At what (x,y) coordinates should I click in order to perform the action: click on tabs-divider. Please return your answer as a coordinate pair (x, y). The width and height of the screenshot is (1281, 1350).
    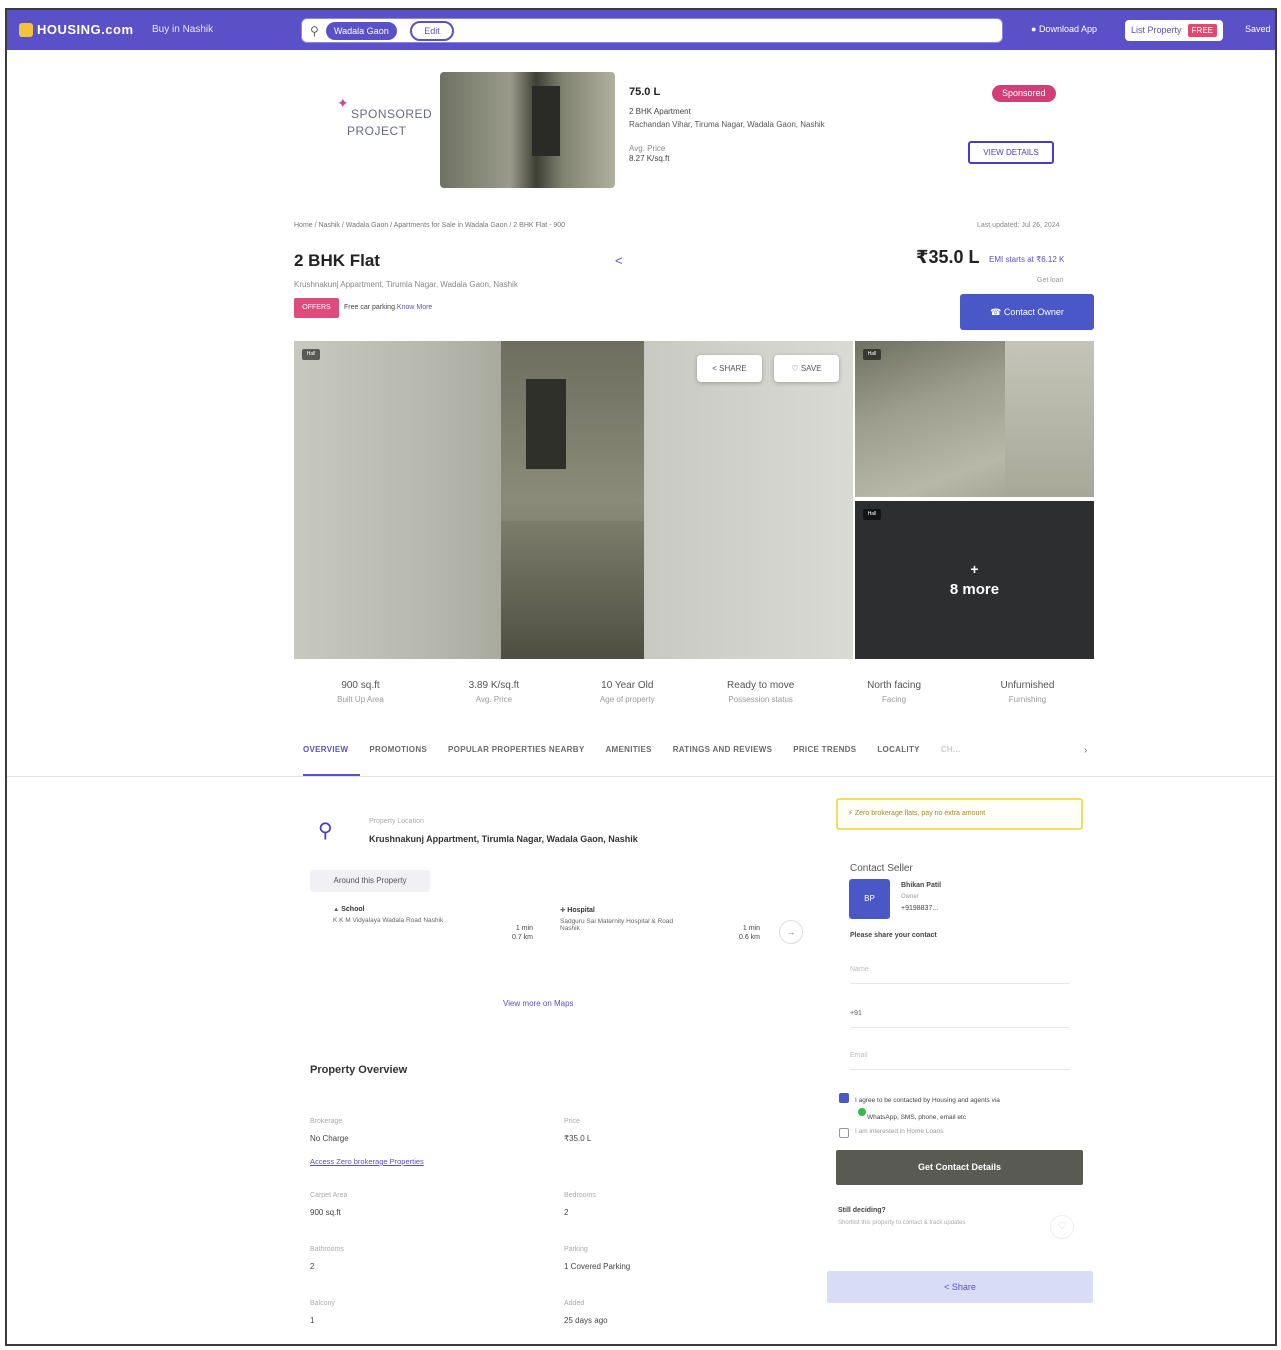
    Looking at the image, I should click on (641, 776).